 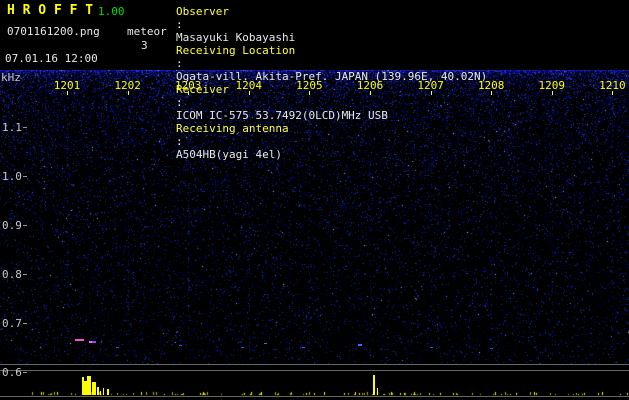 What do you see at coordinates (12, 127) in the screenshot?
I see `freq-tick-label: 1.1` at bounding box center [12, 127].